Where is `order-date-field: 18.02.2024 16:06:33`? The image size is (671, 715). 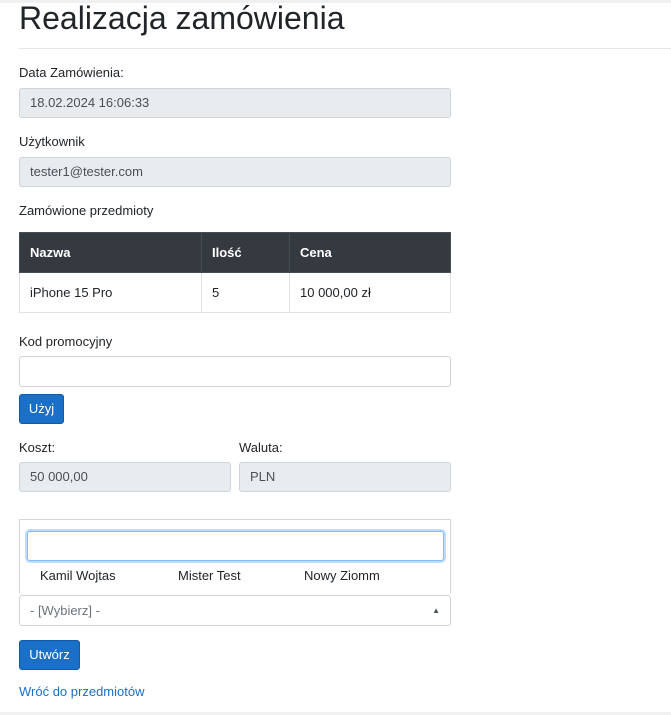
order-date-field: 18.02.2024 16:06:33 is located at coordinates (235, 103).